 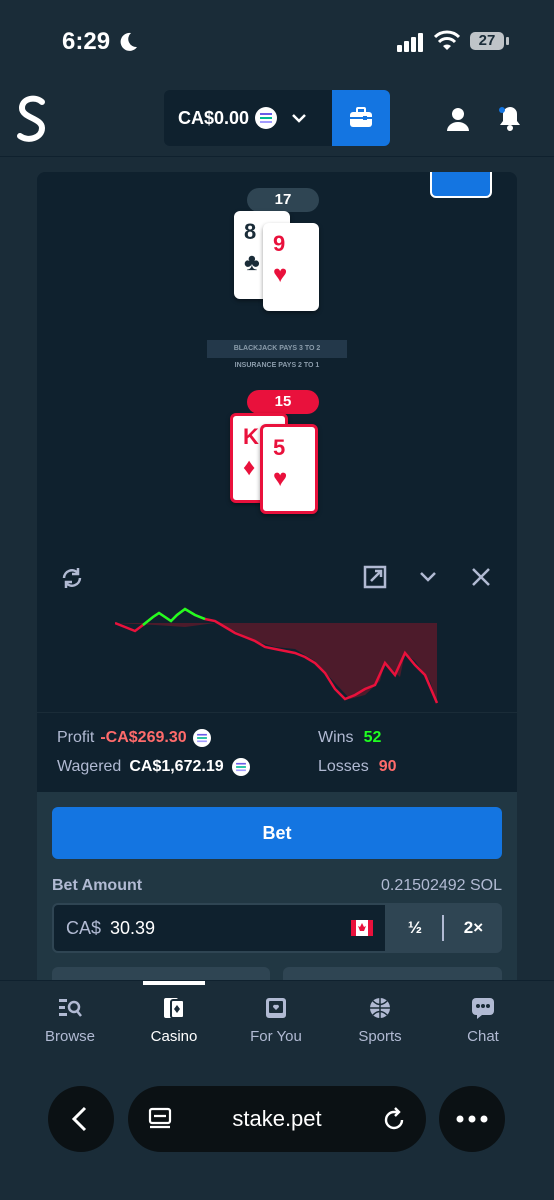 I want to click on more-button, so click(x=472, y=1119).